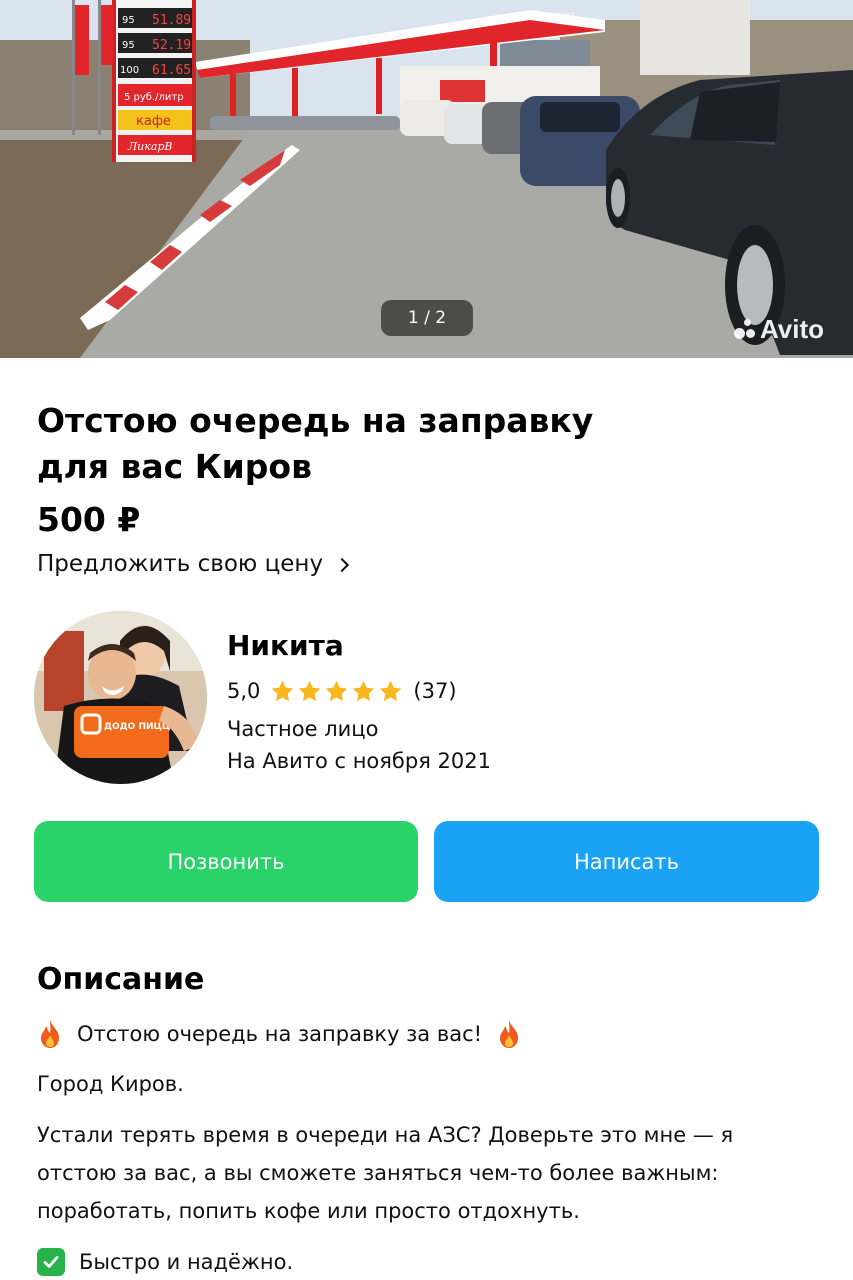 The height and width of the screenshot is (1280, 853). What do you see at coordinates (153, 121) in the screenshot?
I see `sign-cafe: кафе` at bounding box center [153, 121].